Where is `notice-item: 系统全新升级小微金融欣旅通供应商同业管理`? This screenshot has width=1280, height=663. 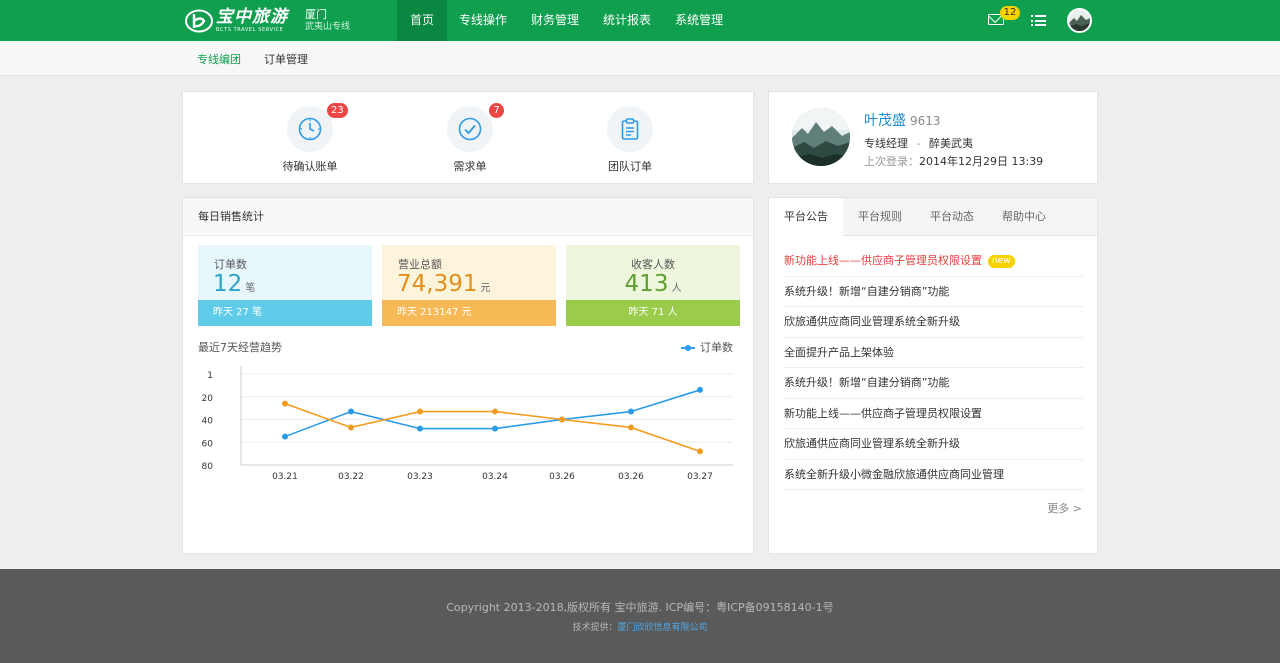
notice-item: 系统全新升级小微金融欣旅通供应商同业管理 is located at coordinates (933, 475).